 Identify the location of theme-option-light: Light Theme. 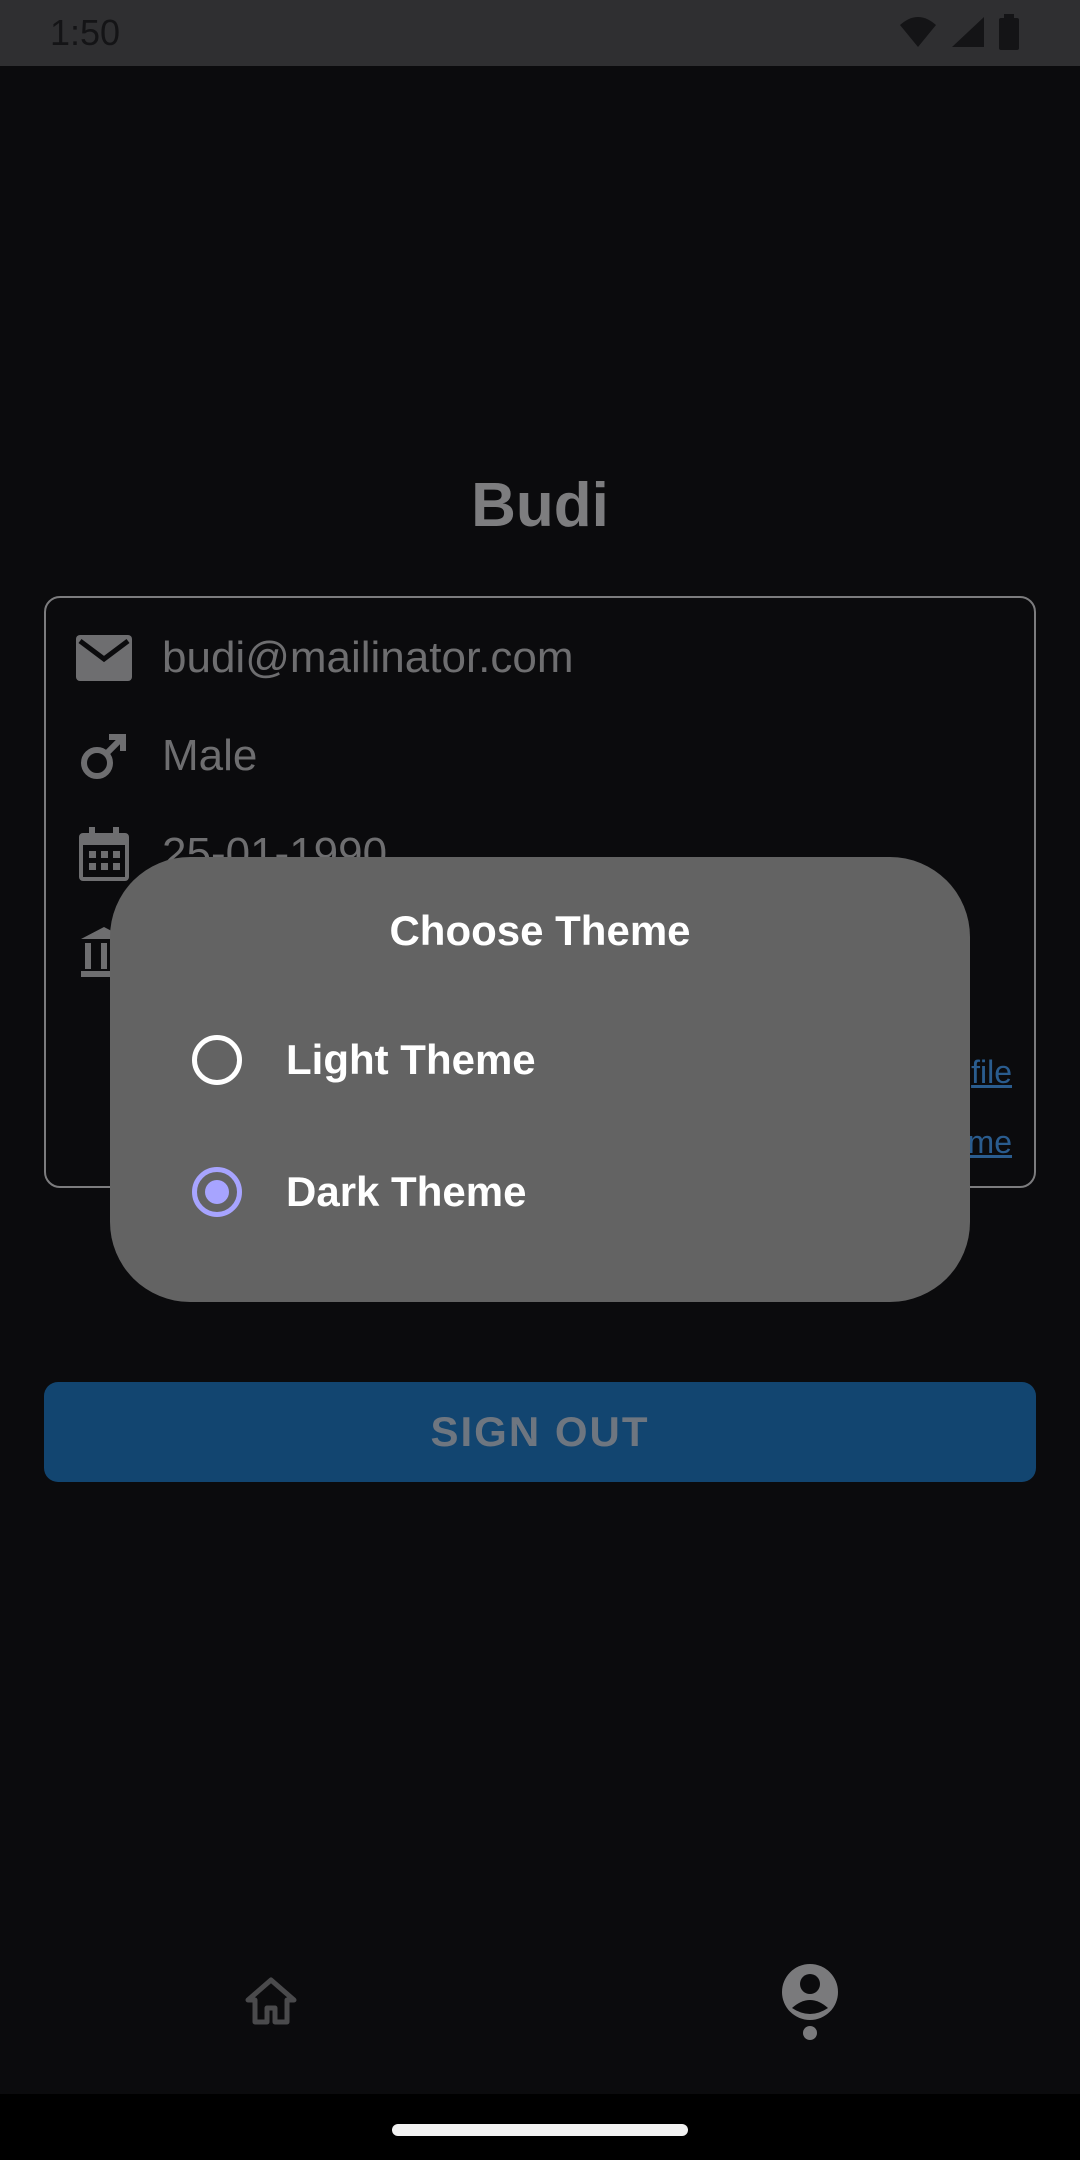
(364, 1060).